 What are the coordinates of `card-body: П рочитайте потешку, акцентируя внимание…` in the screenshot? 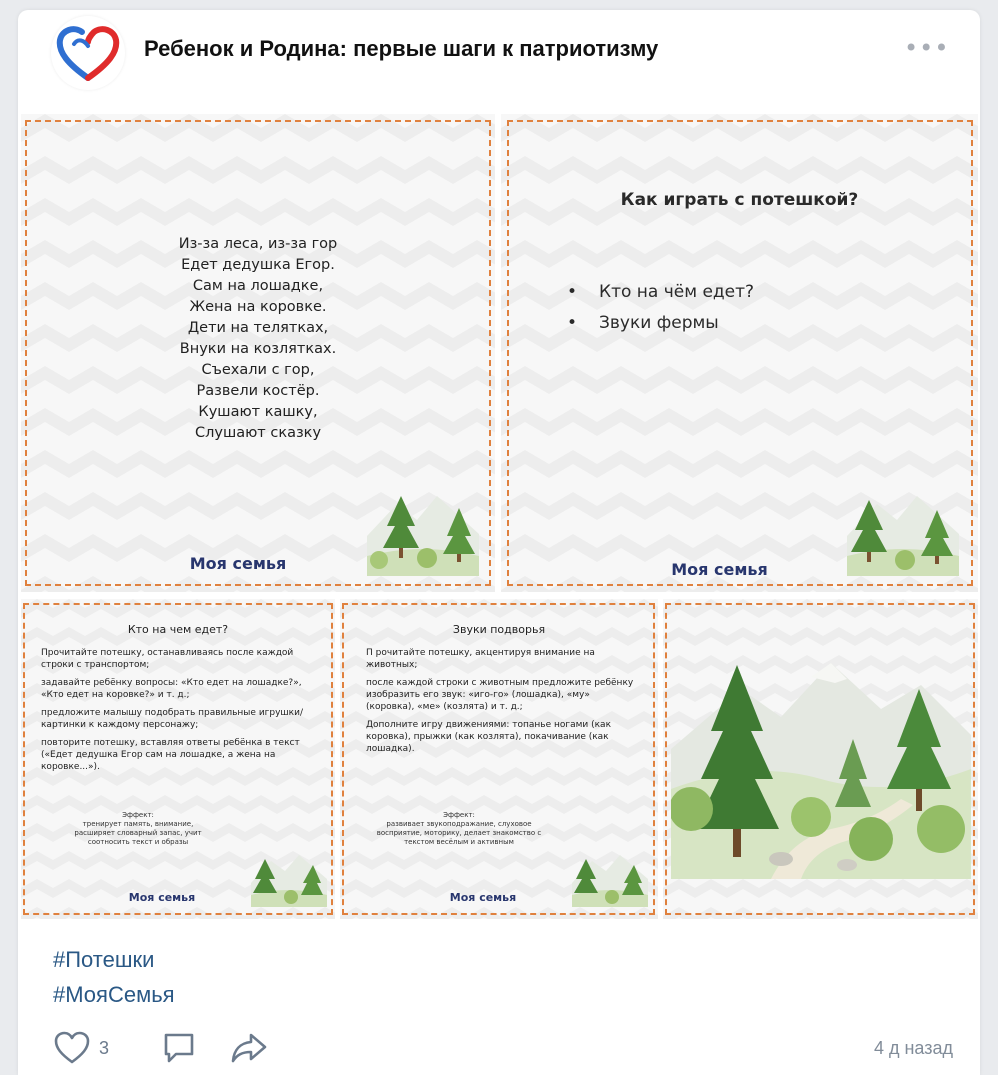 It's located at (502, 704).